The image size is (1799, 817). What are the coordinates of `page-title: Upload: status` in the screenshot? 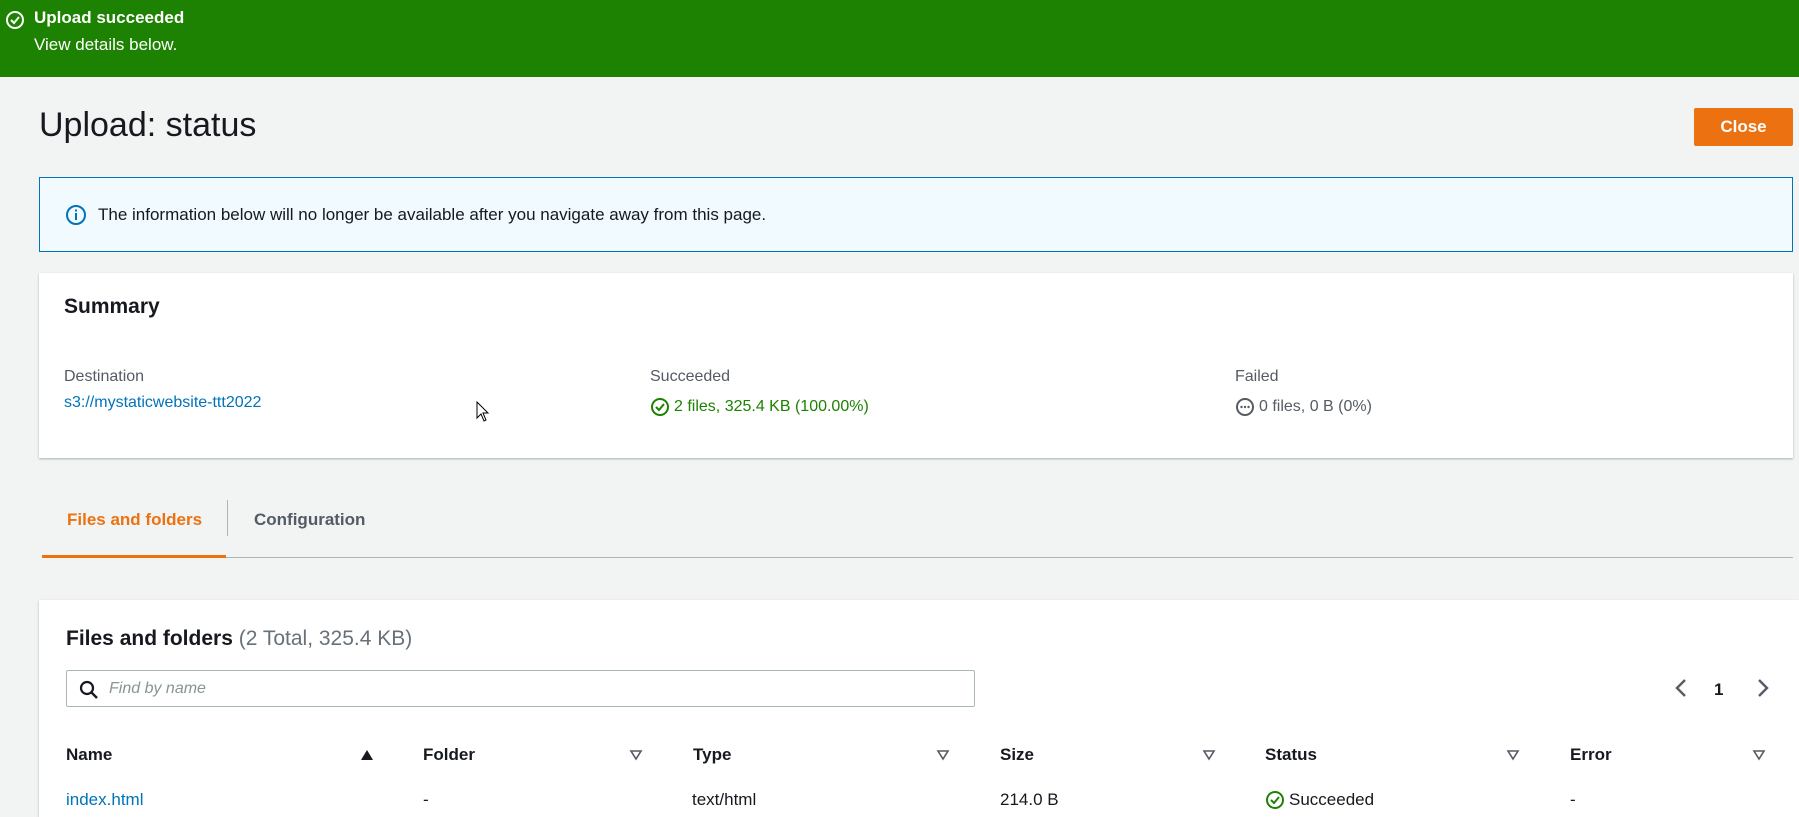 It's located at (148, 125).